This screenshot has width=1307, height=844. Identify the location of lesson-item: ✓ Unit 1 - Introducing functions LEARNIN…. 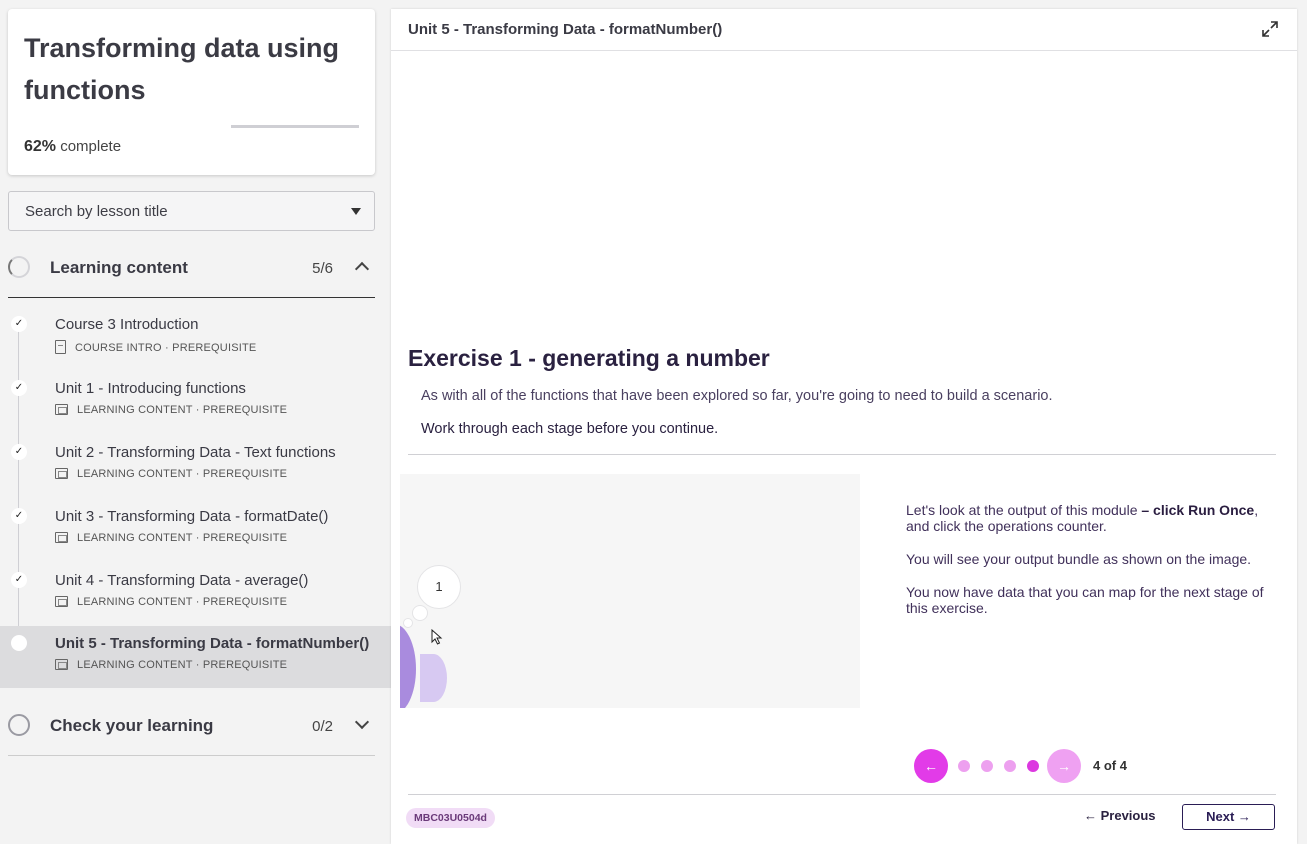
(195, 403).